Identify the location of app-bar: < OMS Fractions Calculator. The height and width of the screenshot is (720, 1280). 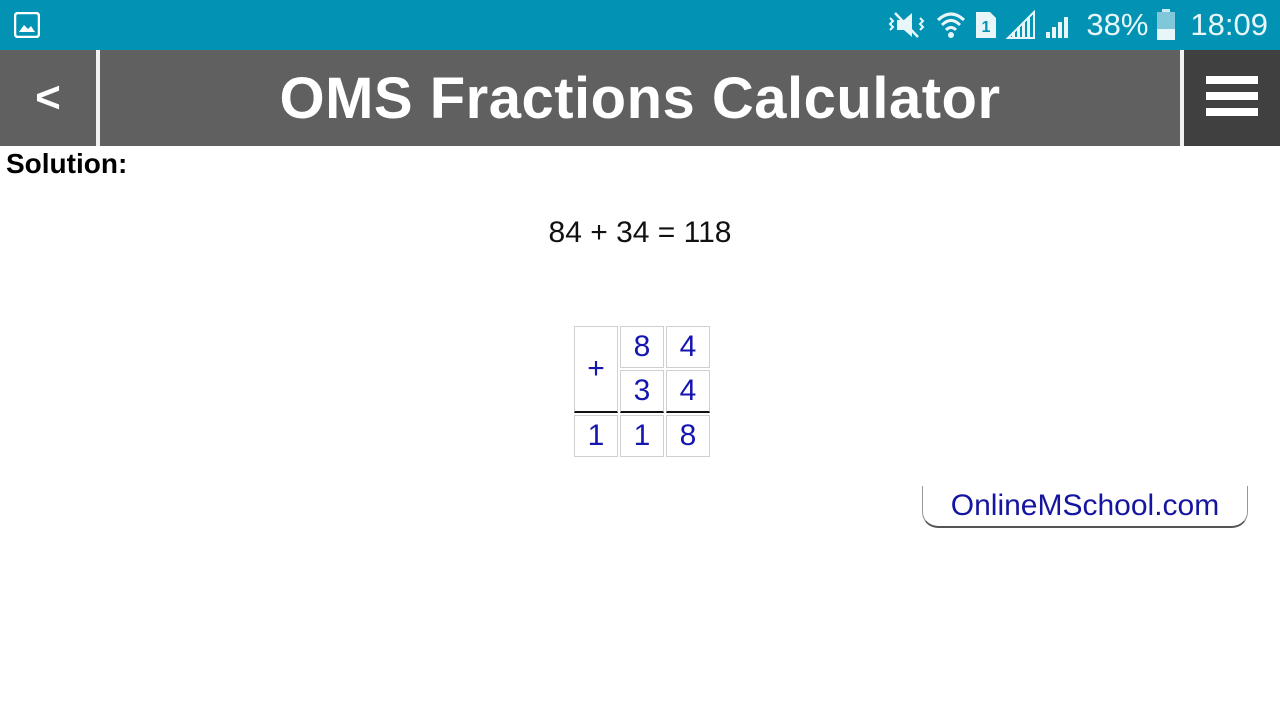
(640, 98).